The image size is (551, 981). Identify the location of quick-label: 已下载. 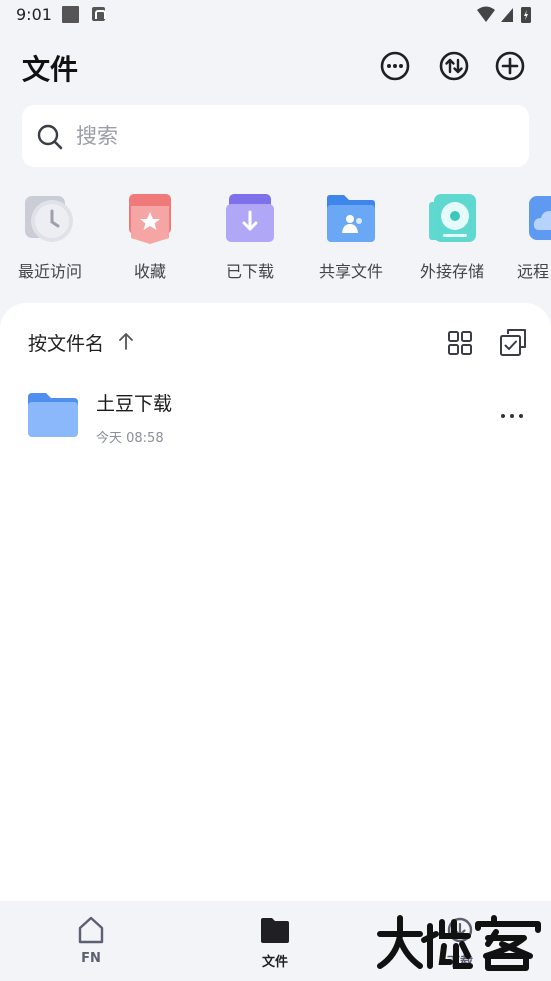
(249, 271).